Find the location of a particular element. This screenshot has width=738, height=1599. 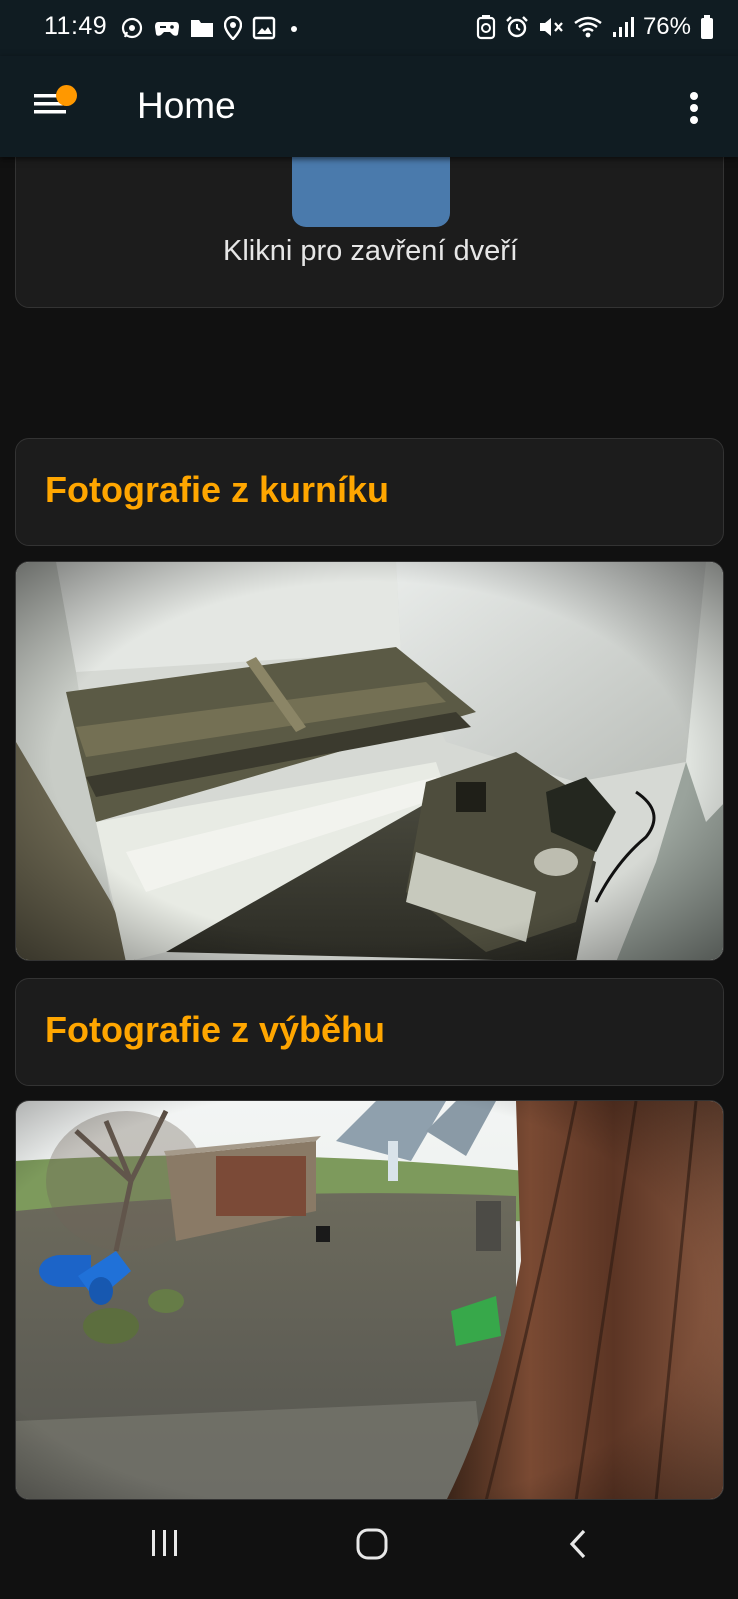

coop-photos-heading: Fotografie z kurníku is located at coordinates (217, 489).